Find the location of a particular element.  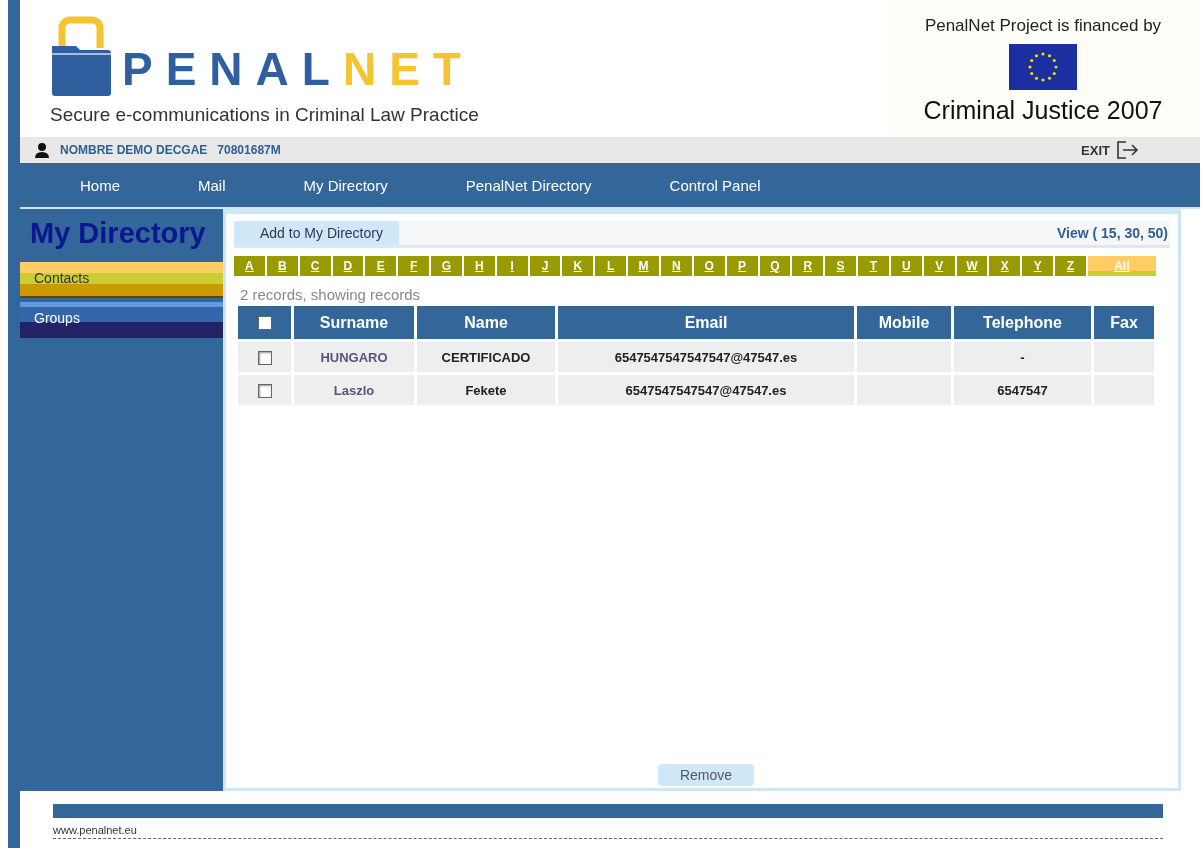

logo-text: PENAL NET is located at coordinates (298, 69).